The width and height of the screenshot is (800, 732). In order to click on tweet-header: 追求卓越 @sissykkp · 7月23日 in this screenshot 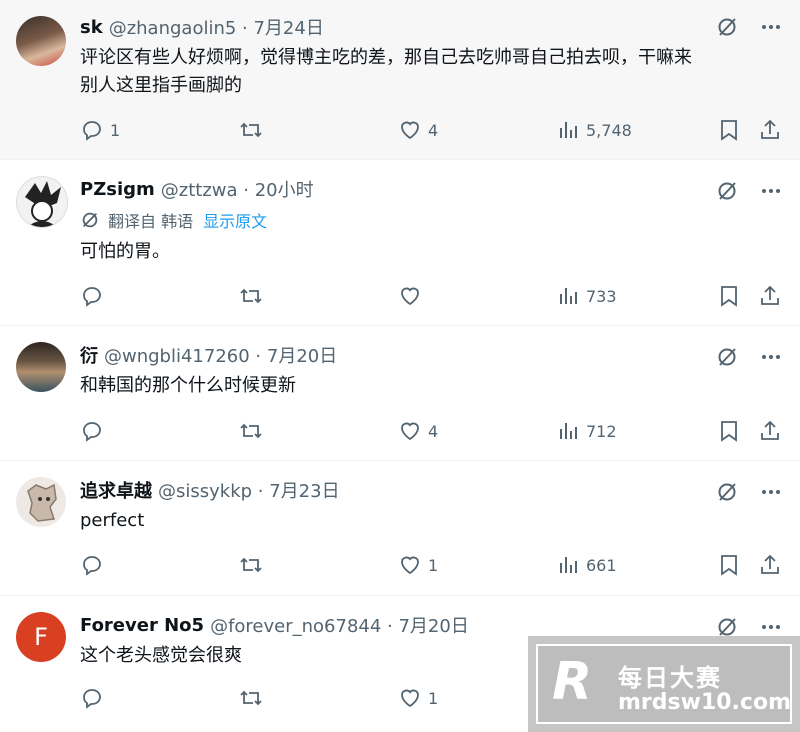, I will do `click(210, 490)`.